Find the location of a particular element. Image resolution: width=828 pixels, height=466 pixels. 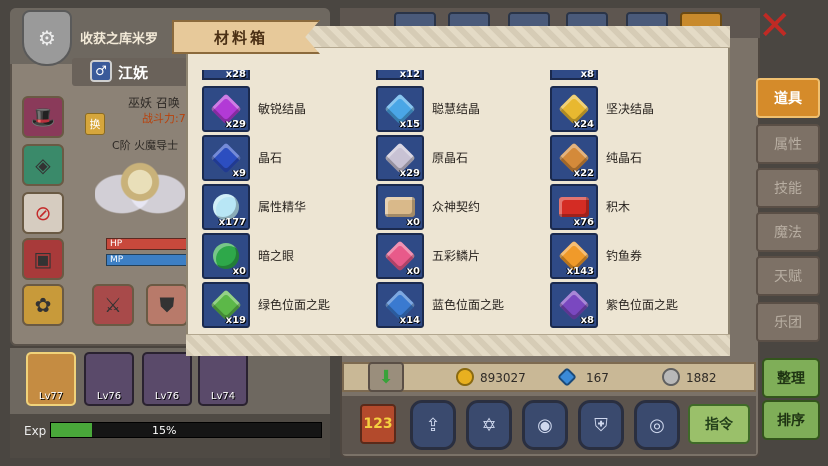

item-name: 暗之眼 is located at coordinates (276, 256).